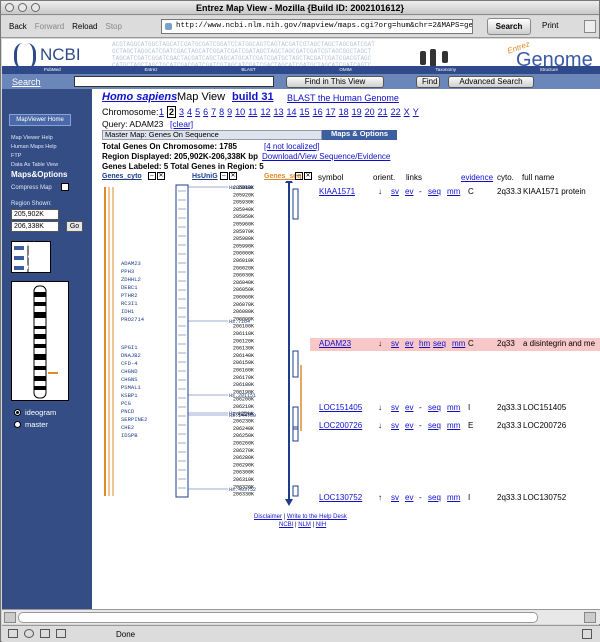  What do you see at coordinates (39, 174) in the screenshot?
I see `maps-options-heading: Maps&Options` at bounding box center [39, 174].